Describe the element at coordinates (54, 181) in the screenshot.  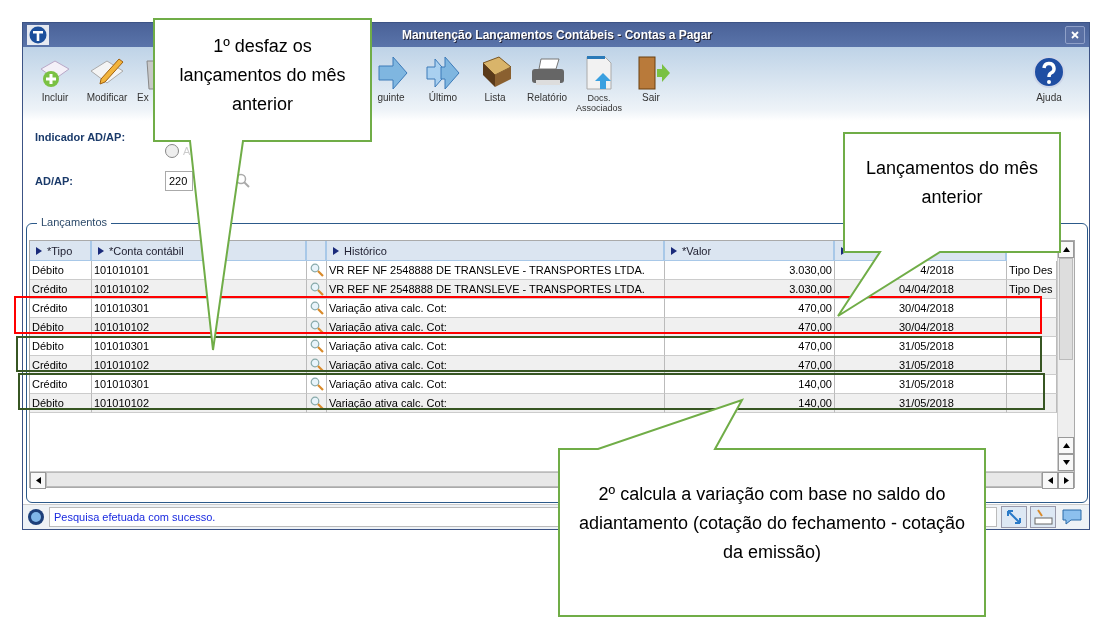
I see `field-label: AD/AP:` at that location.